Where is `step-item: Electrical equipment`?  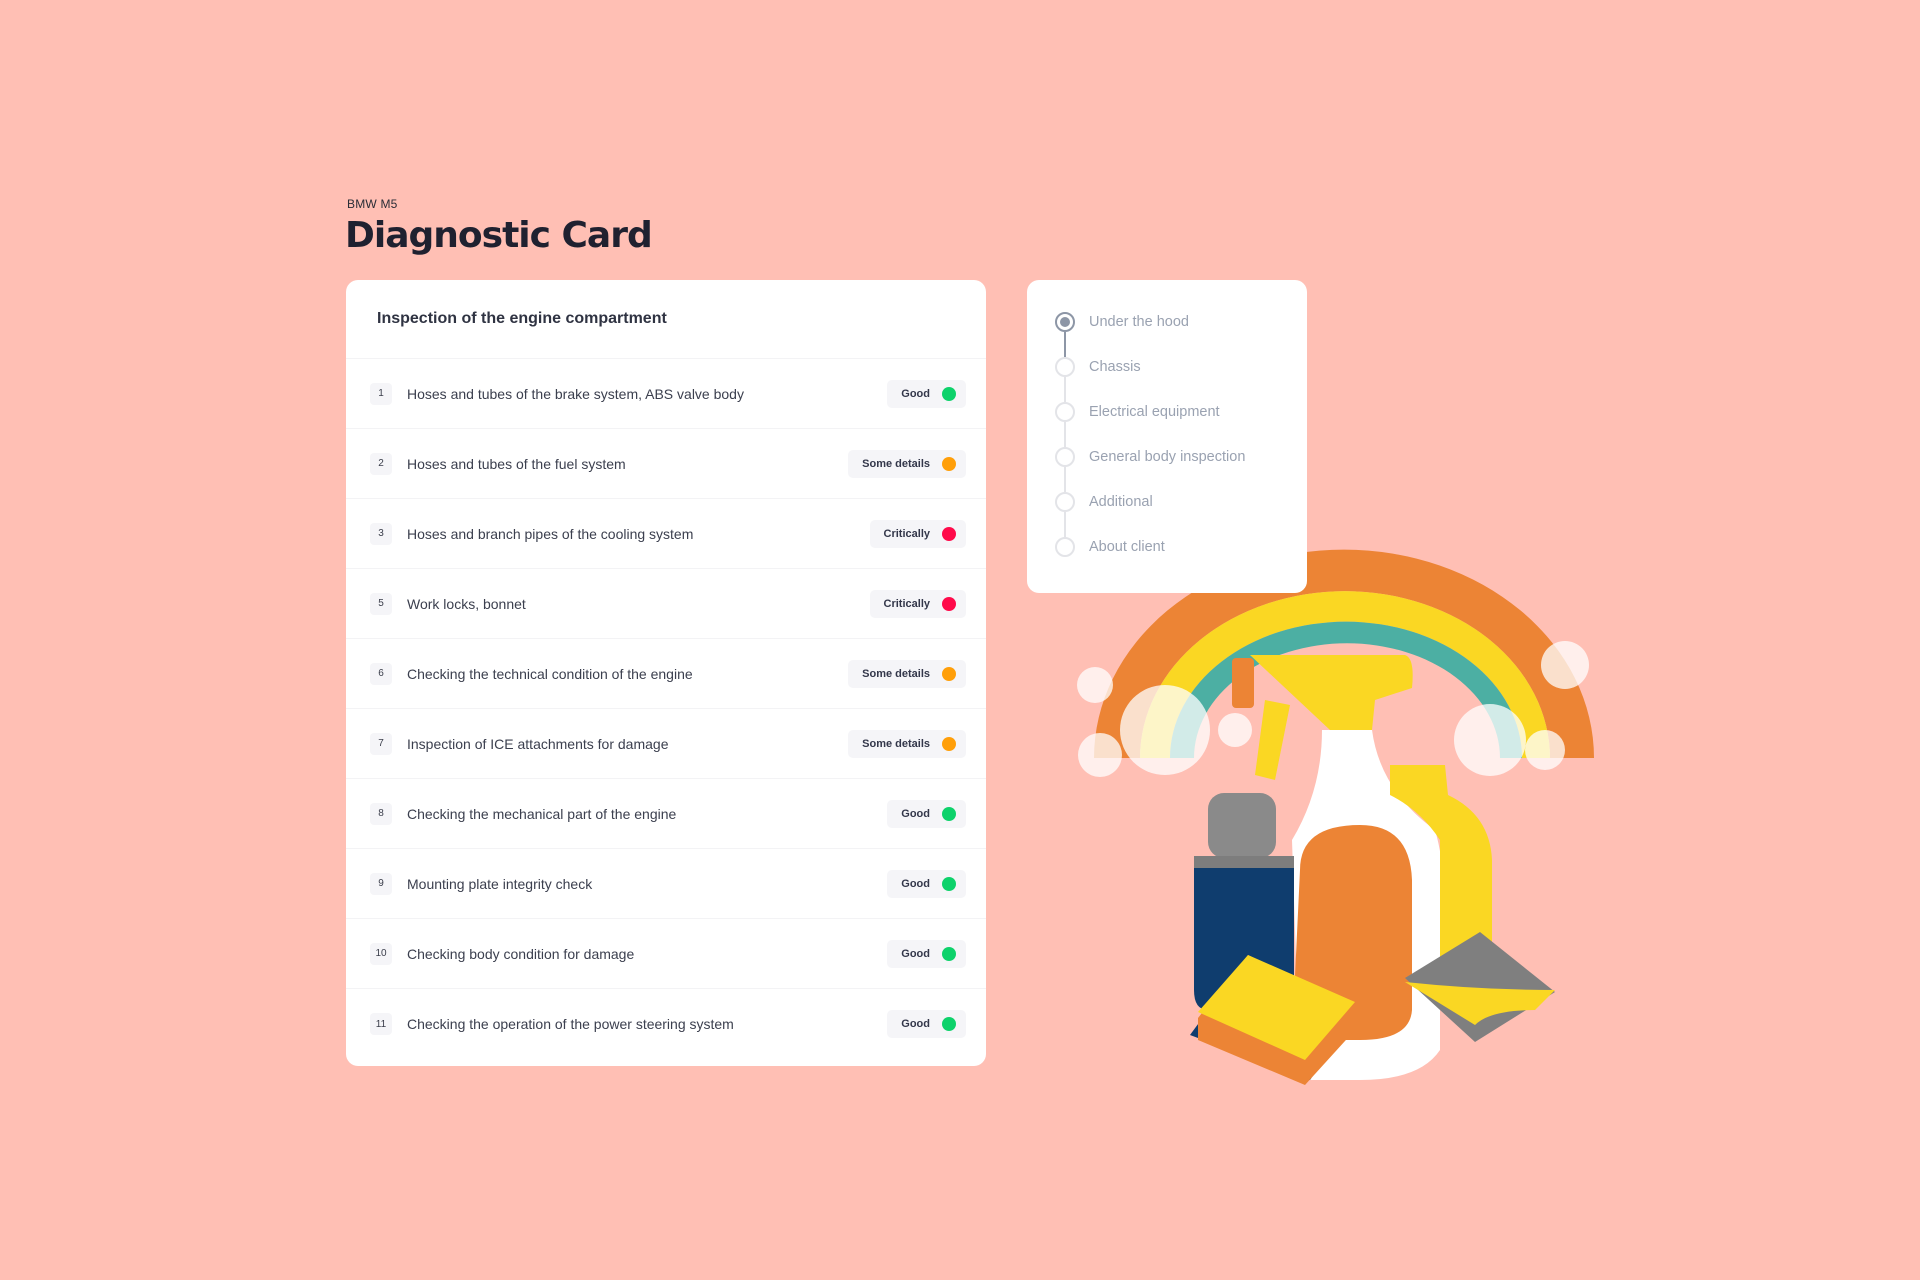 step-item: Electrical equipment is located at coordinates (1137, 412).